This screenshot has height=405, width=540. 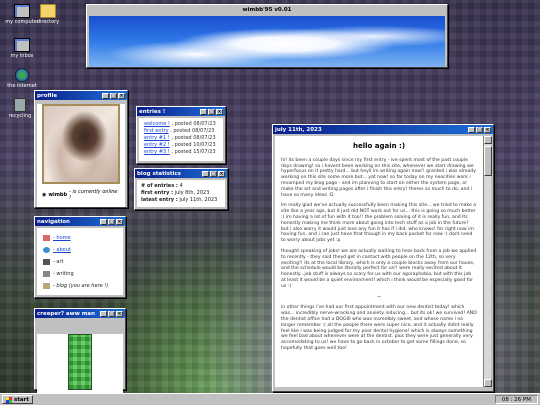 I want to click on stats-title: blog statistics, so click(x=159, y=173).